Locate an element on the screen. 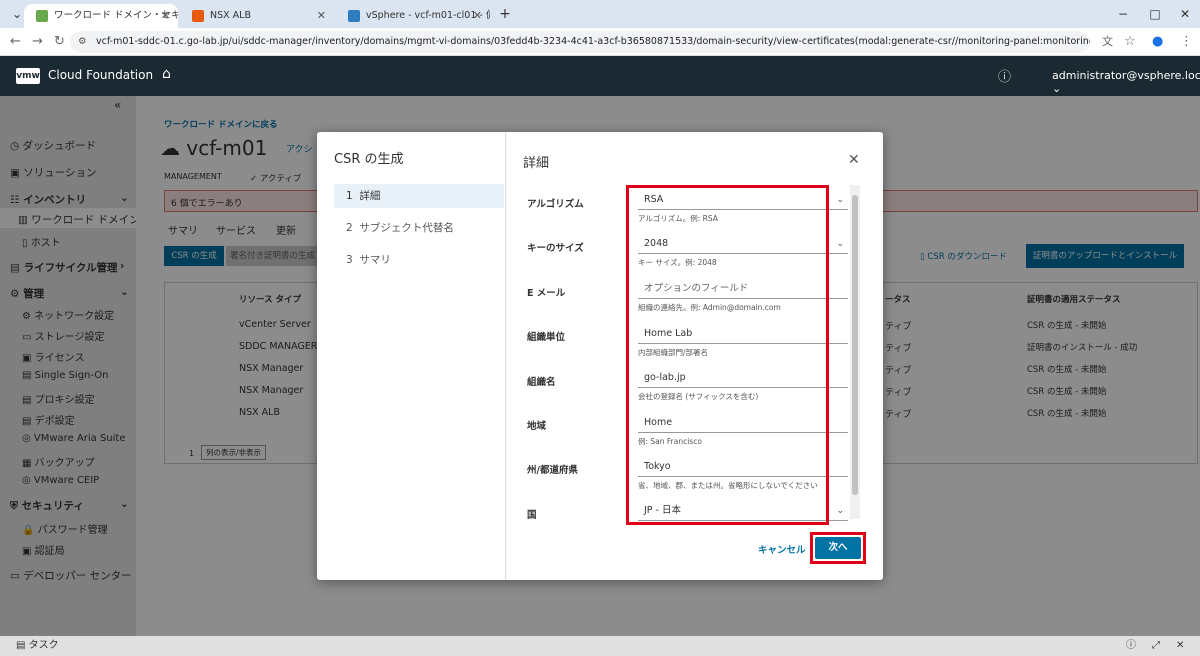 The image size is (1200, 656). browser-tab-1: ワークロード ドメイン・セキュリティ ✕ is located at coordinates (101, 16).